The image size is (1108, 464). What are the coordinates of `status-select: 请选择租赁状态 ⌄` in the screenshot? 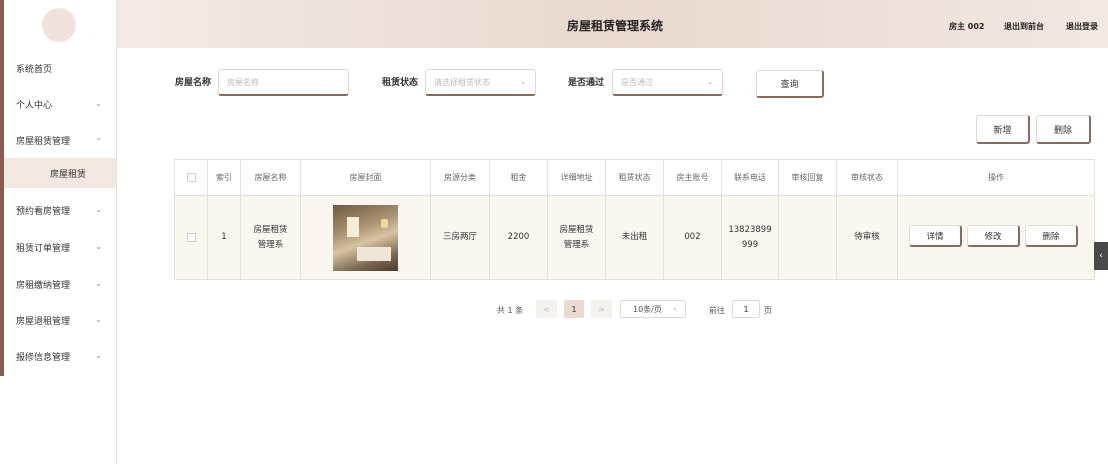 It's located at (480, 82).